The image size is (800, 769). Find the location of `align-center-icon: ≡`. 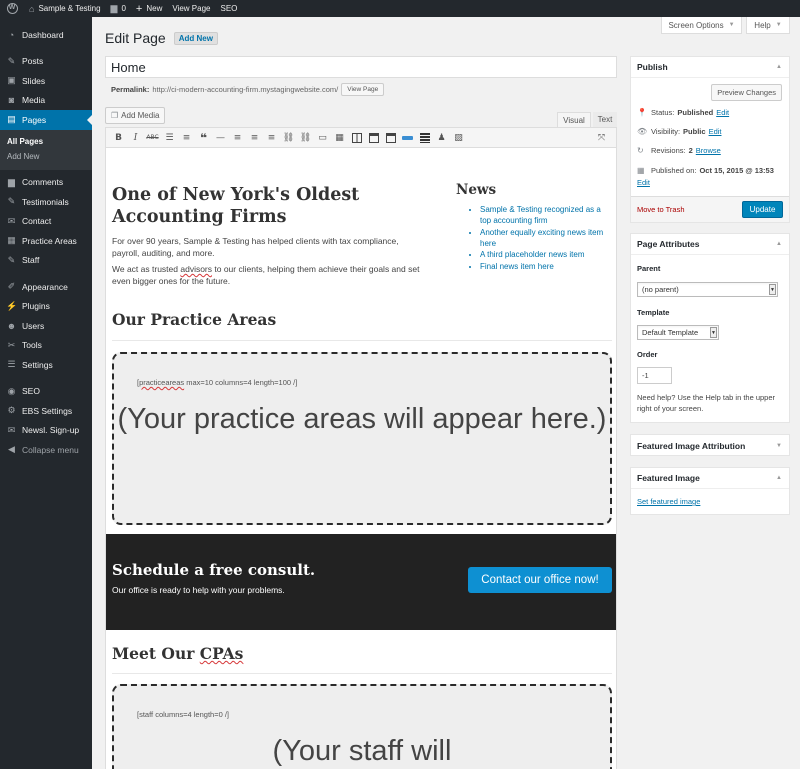

align-center-icon: ≡ is located at coordinates (254, 137).